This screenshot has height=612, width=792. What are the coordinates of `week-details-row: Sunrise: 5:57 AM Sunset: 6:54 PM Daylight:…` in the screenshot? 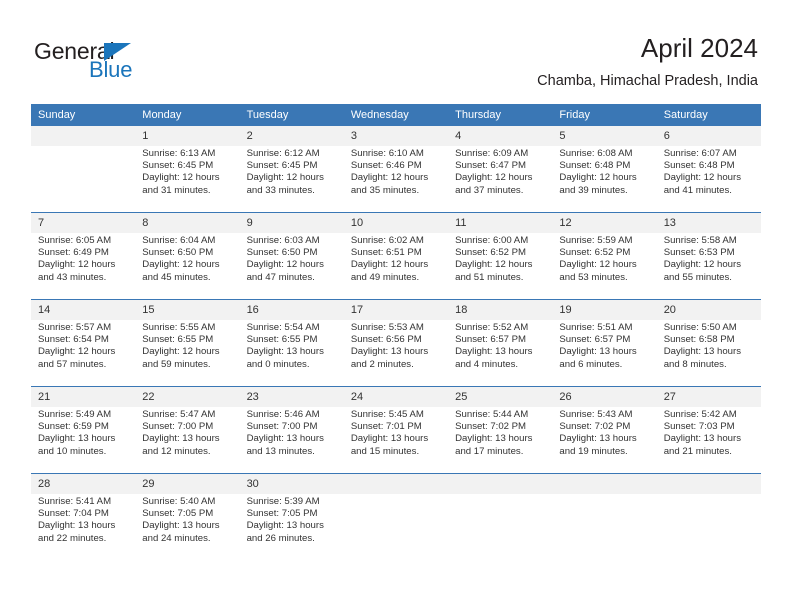 It's located at (396, 353).